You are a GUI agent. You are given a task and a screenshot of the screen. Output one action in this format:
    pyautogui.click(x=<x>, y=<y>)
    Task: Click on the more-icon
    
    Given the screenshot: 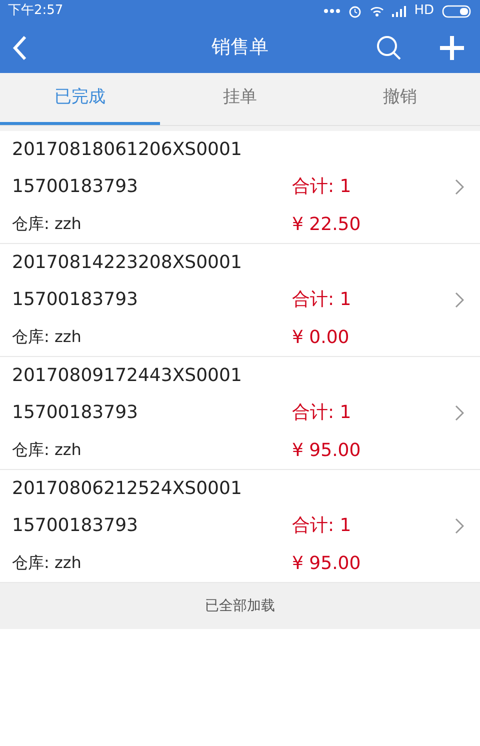 What is the action you would take?
    pyautogui.click(x=332, y=11)
    